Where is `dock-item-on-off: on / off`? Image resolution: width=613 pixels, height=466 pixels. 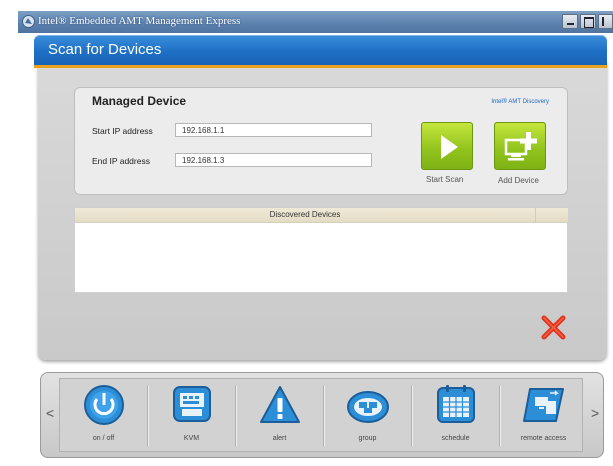 dock-item-on-off: on / off is located at coordinates (103, 415).